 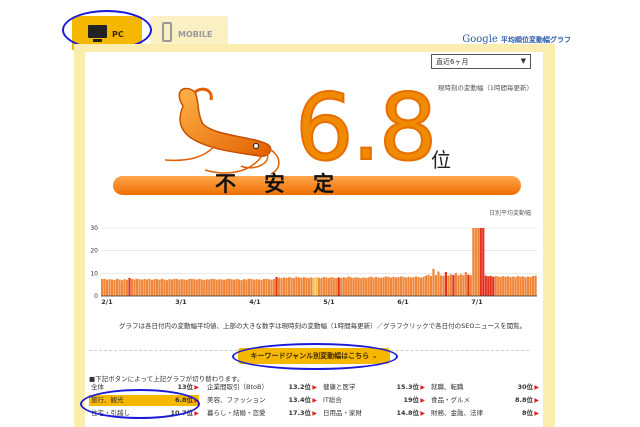 I want to click on genre-item: 美容、ファッション 13.4位 ▶, so click(x=261, y=400).